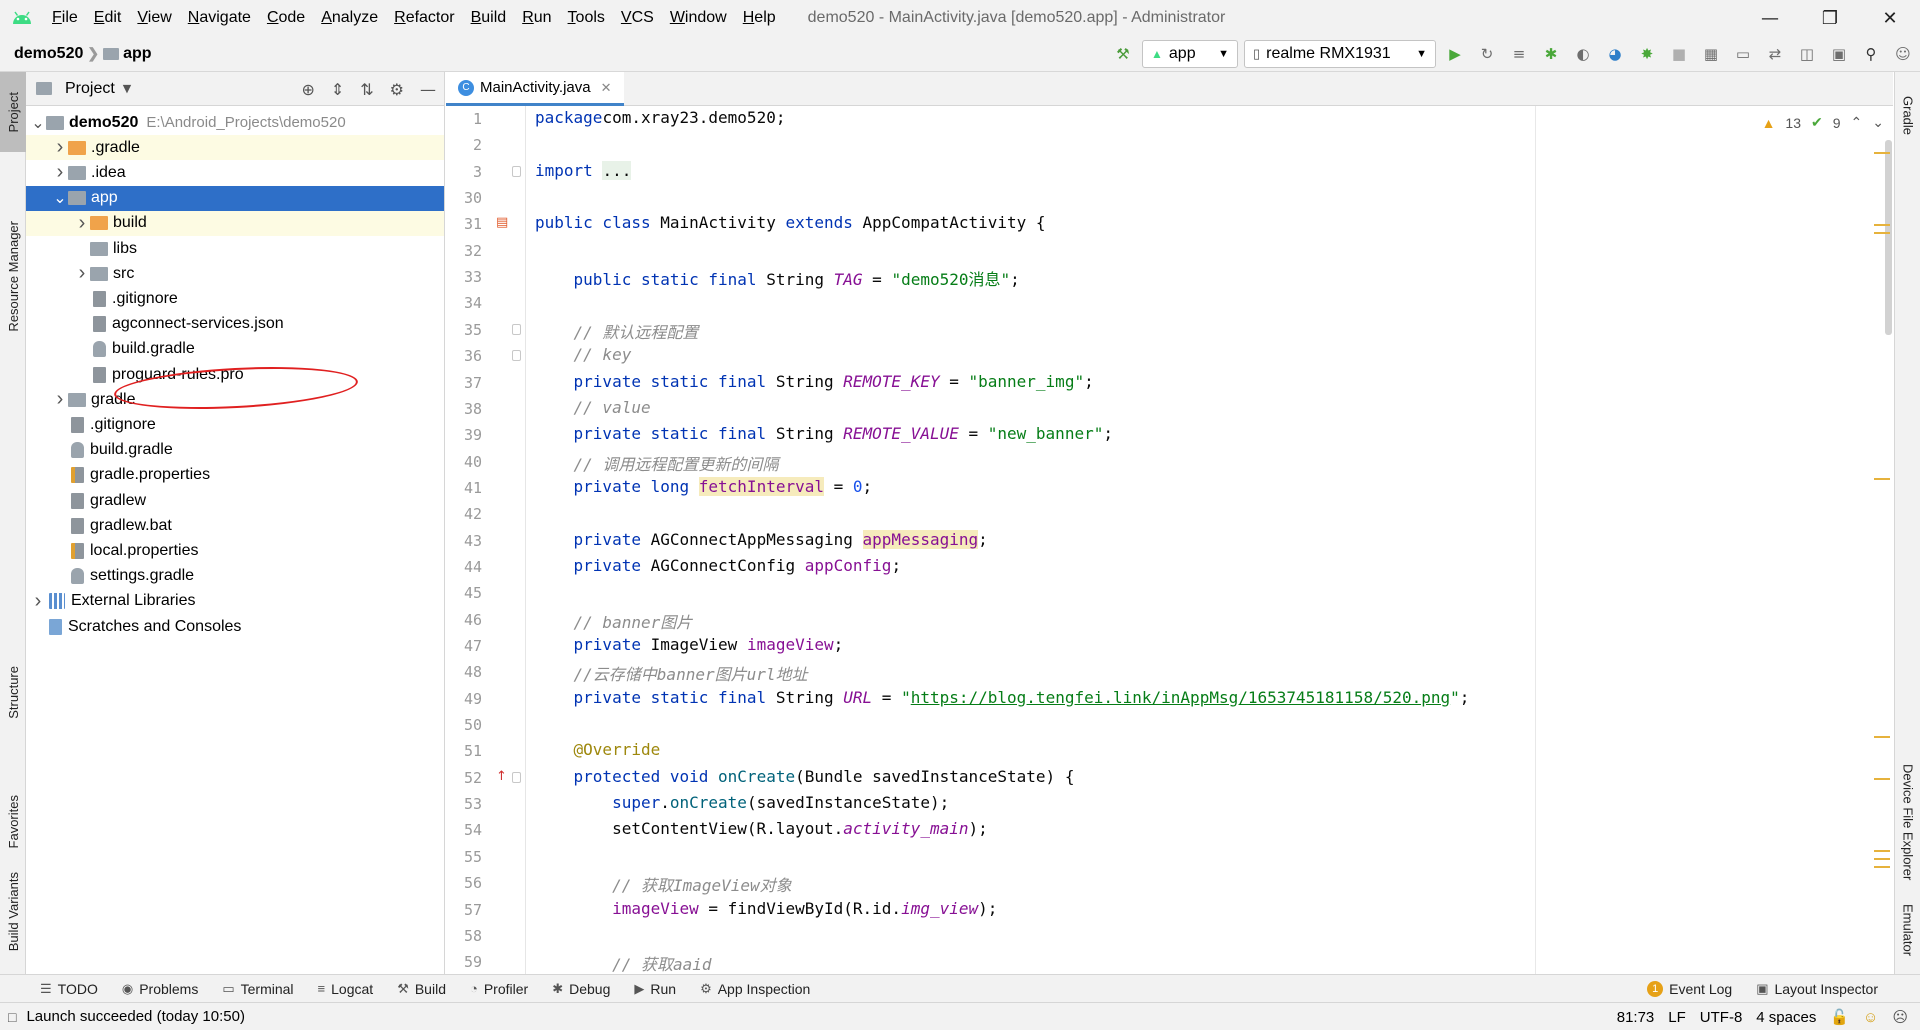 This screenshot has width=1920, height=1031. I want to click on restore-icon: ❐, so click(1830, 18).